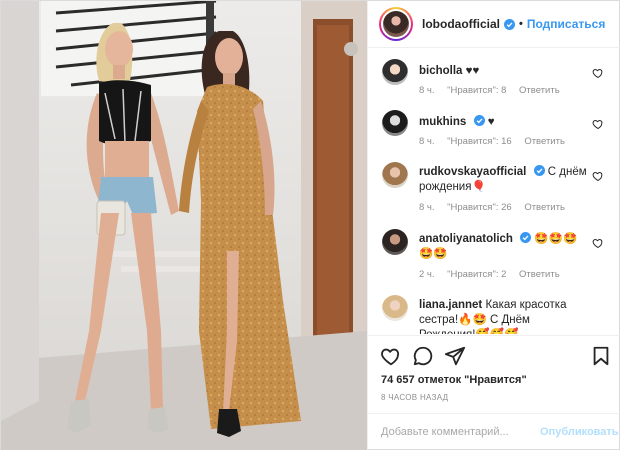 This screenshot has width=620, height=450. What do you see at coordinates (566, 24) in the screenshot?
I see `follow-button: Подписаться` at bounding box center [566, 24].